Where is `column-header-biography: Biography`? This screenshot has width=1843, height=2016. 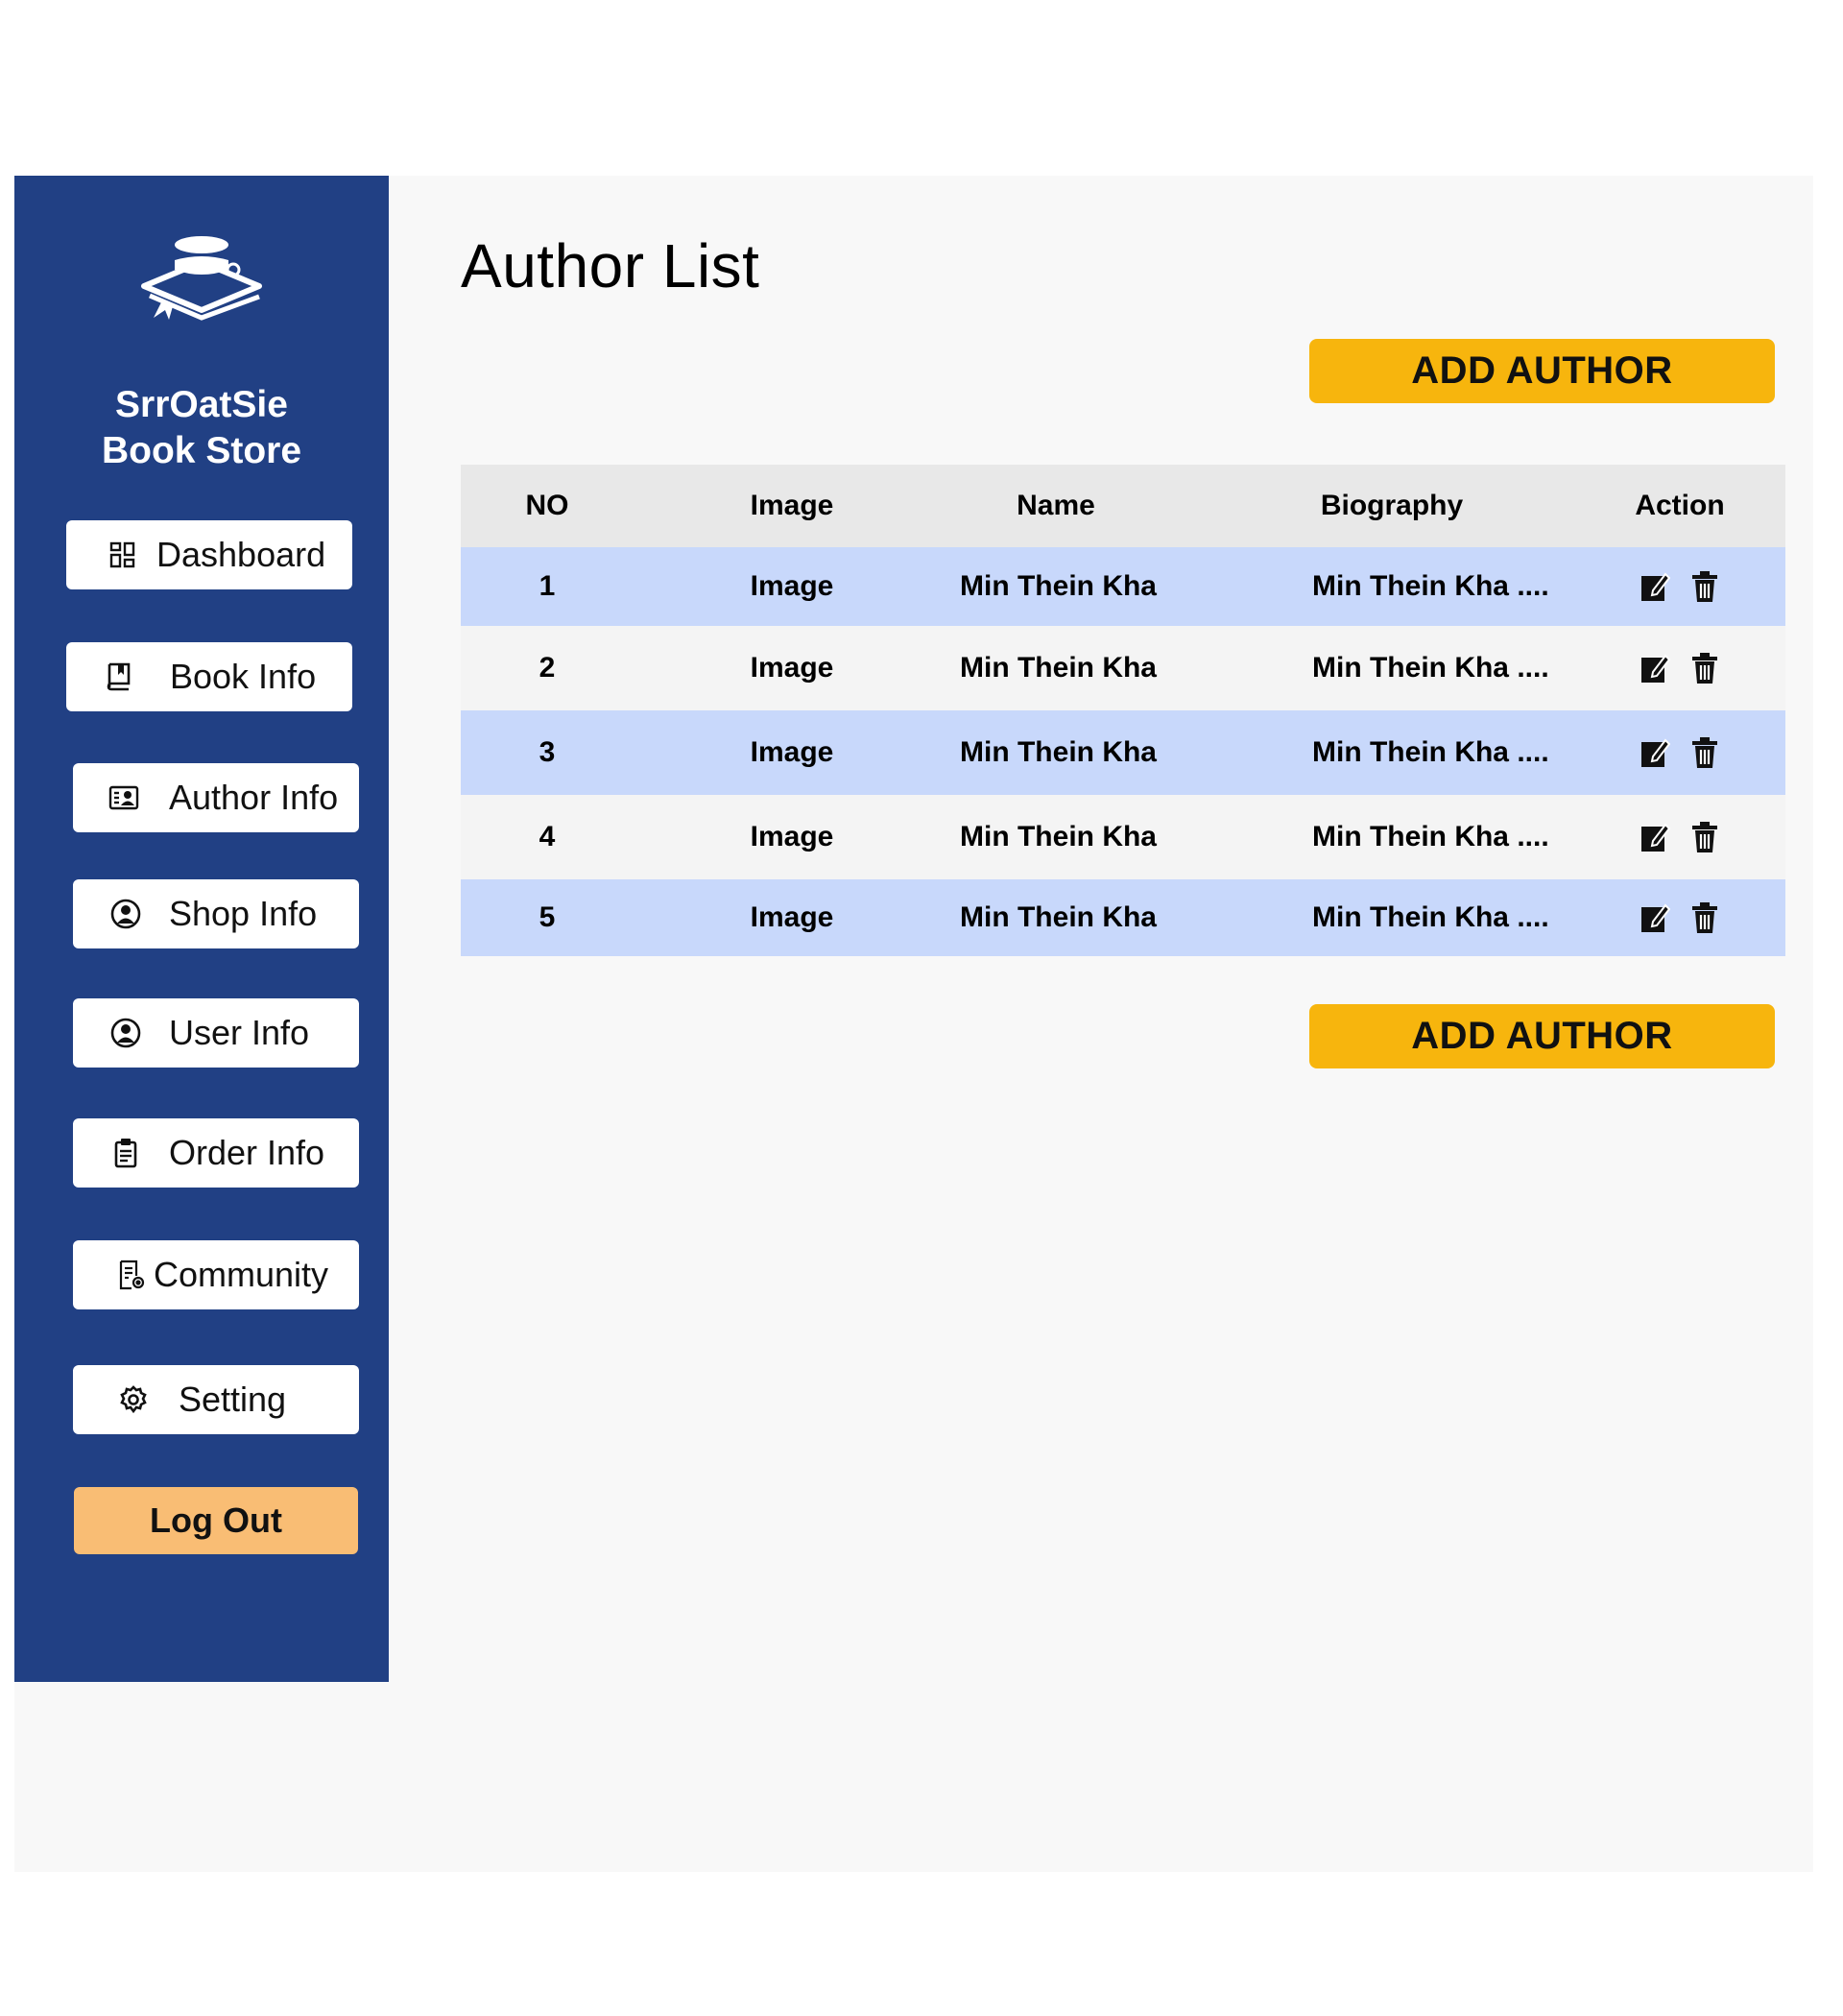 column-header-biography: Biography is located at coordinates (1392, 505).